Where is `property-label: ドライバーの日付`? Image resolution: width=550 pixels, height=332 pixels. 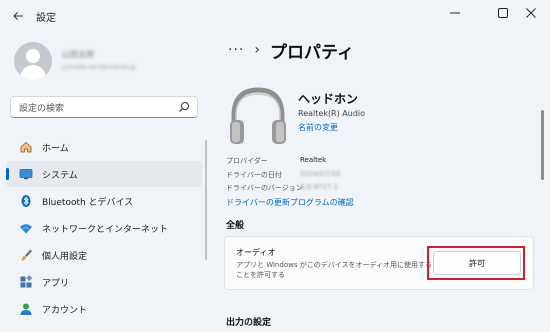 property-label: ドライバーの日付 is located at coordinates (254, 175).